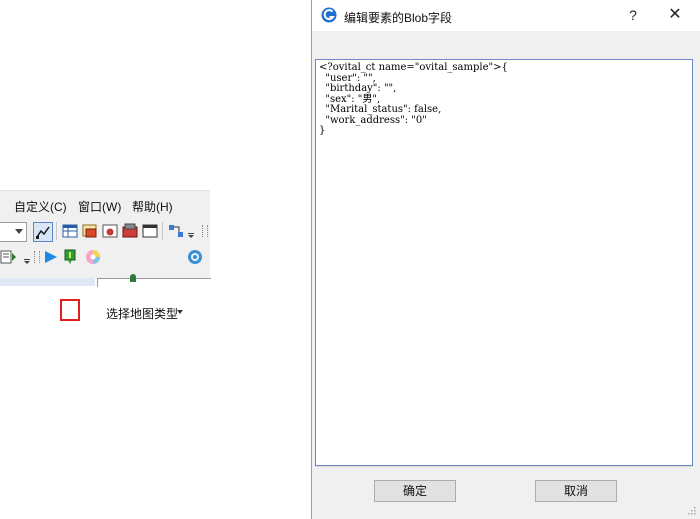 Image resolution: width=700 pixels, height=519 pixels. Describe the element at coordinates (398, 18) in the screenshot. I see `dialog-title: 编辑要素的Blob字段` at that location.